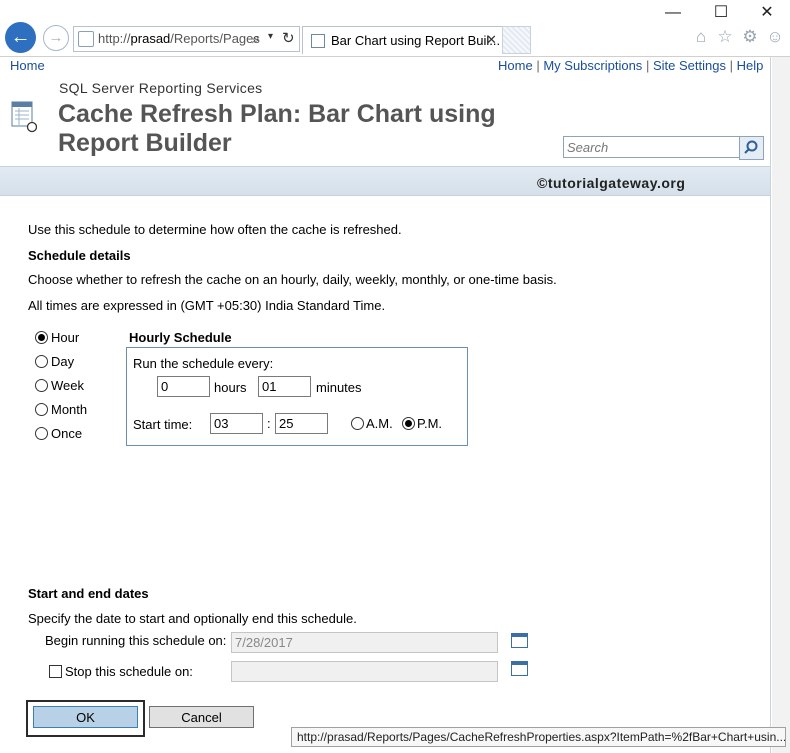 This screenshot has width=790, height=753. Describe the element at coordinates (339, 387) in the screenshot. I see `minutes-label: minutes` at that location.